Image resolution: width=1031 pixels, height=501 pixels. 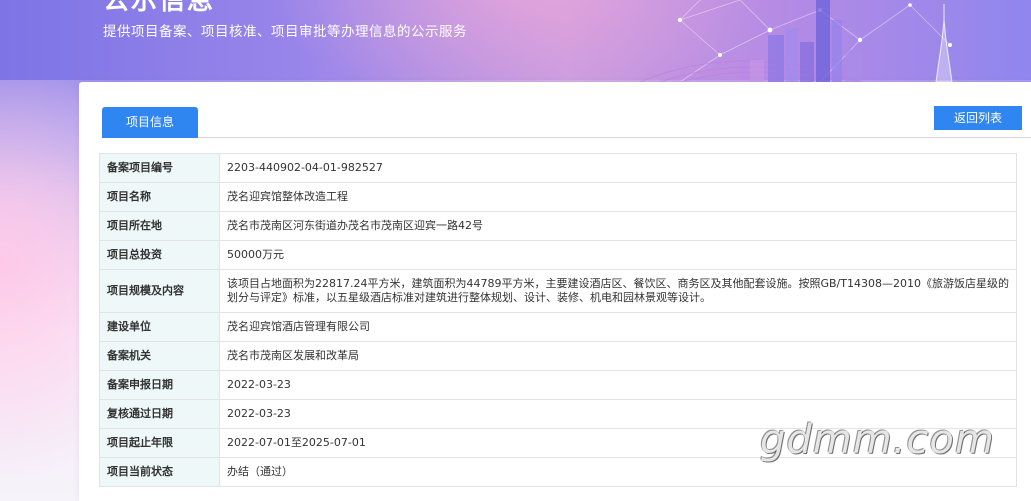 I want to click on page-subtitle: 提供项目备案、项目核准、项目审批等办理信息的公示服务, so click(x=285, y=32).